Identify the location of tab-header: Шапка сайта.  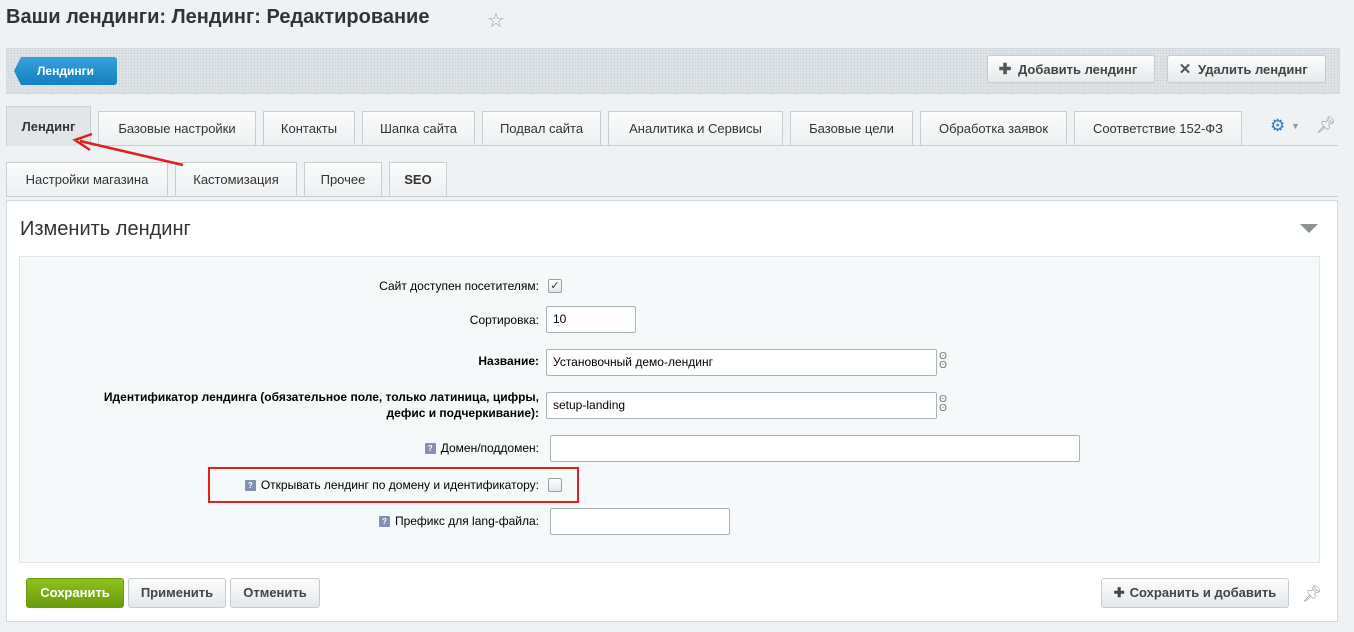
(418, 128).